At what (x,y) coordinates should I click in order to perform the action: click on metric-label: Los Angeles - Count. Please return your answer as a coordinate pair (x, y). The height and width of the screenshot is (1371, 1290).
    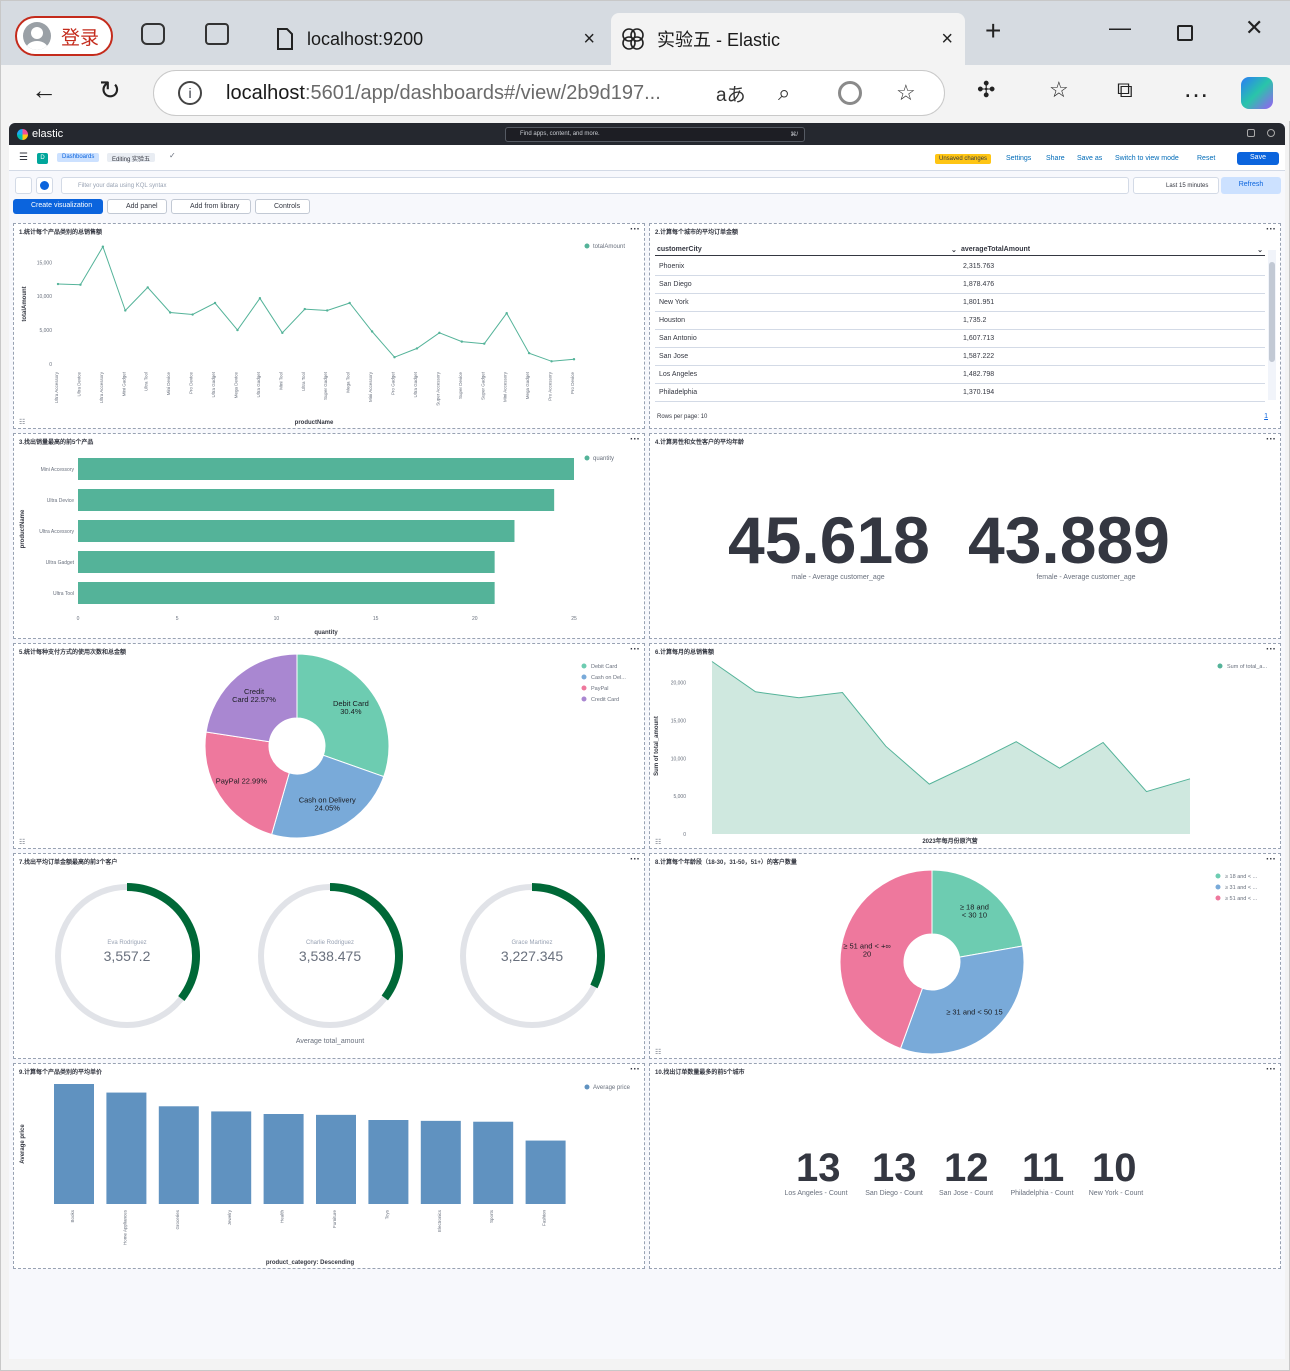
    Looking at the image, I should click on (816, 1193).